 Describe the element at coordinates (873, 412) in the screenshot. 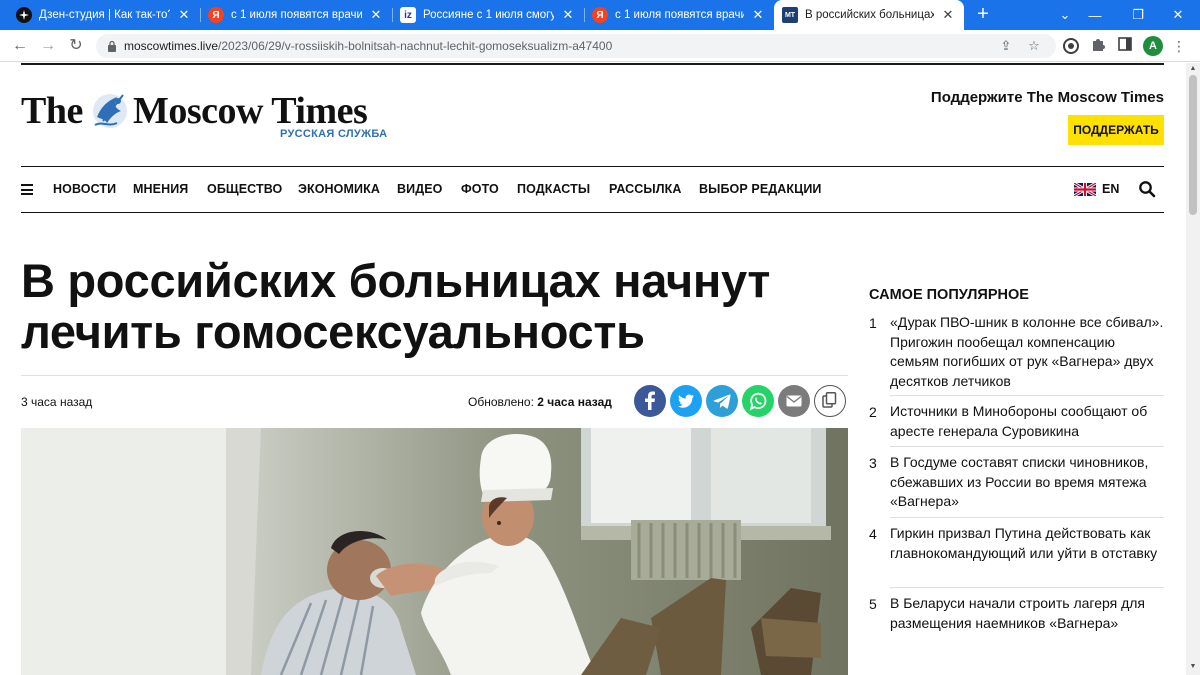

I see `popular-number: 2` at that location.